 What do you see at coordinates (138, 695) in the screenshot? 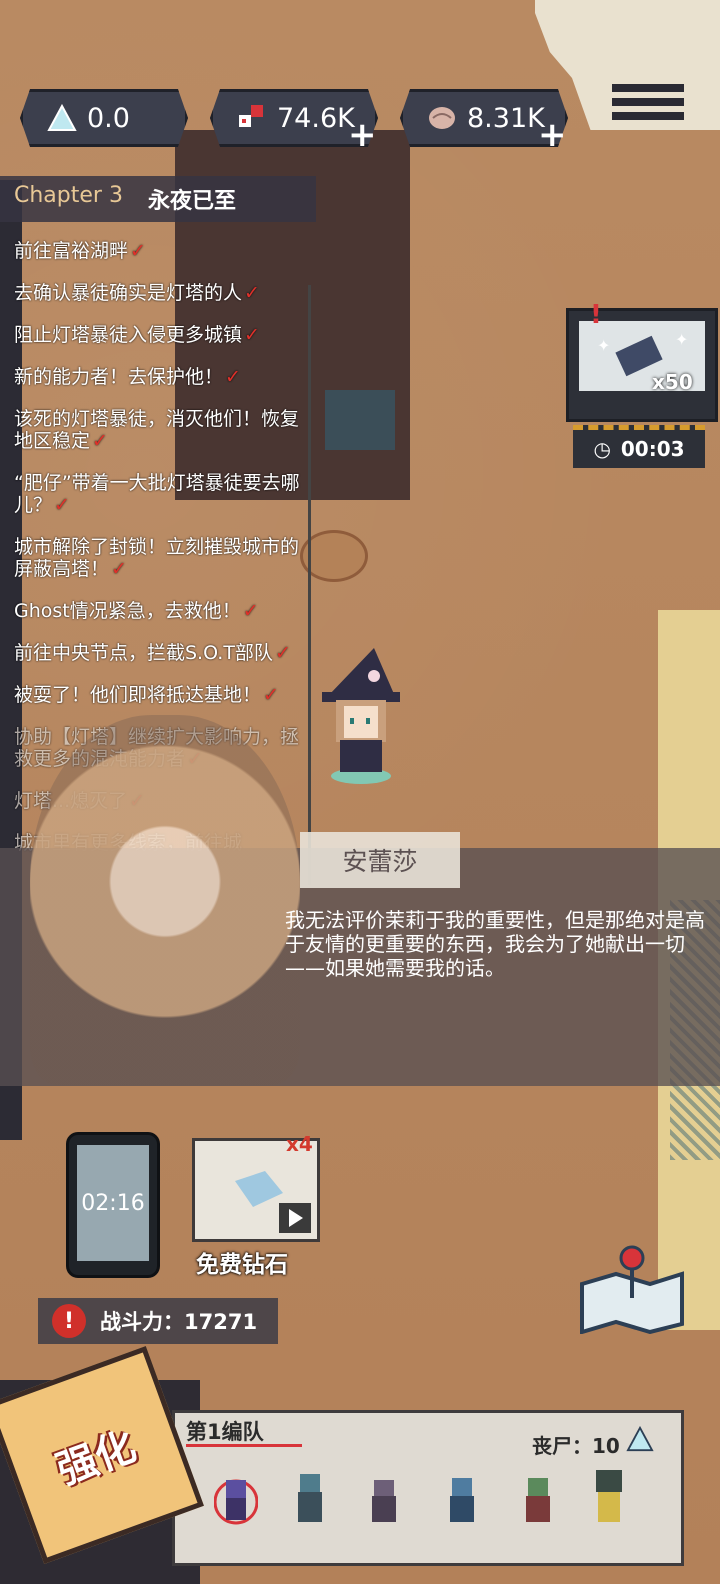
I see `quest-item-text: 被耍了！他们即将抵达基地！` at bounding box center [138, 695].